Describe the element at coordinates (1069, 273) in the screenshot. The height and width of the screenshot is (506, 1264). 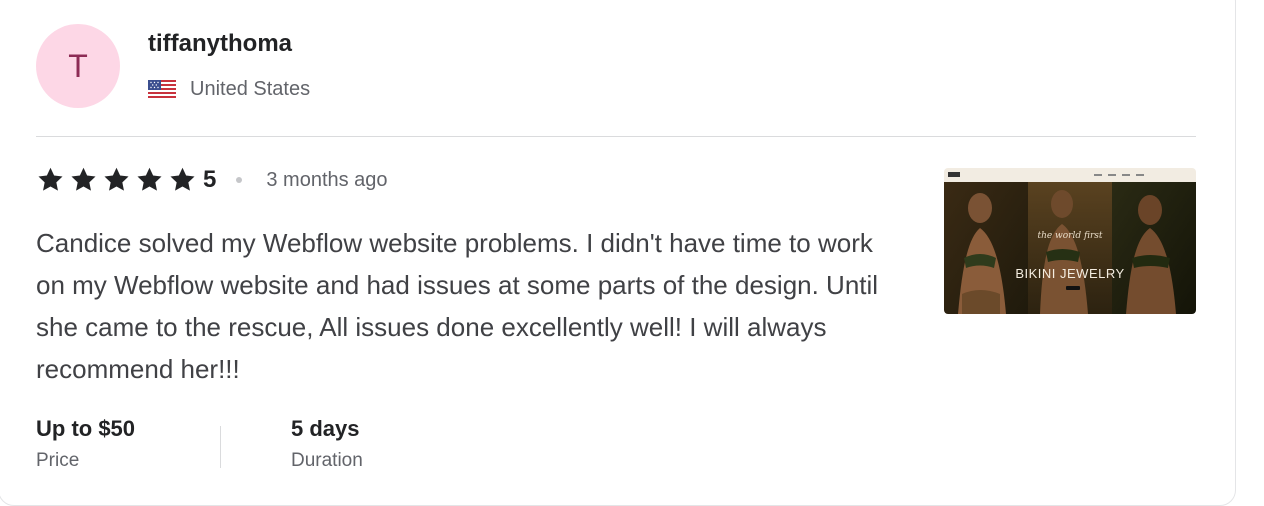
I see `thumbnail-headline: BIKINI JEWELRY` at that location.